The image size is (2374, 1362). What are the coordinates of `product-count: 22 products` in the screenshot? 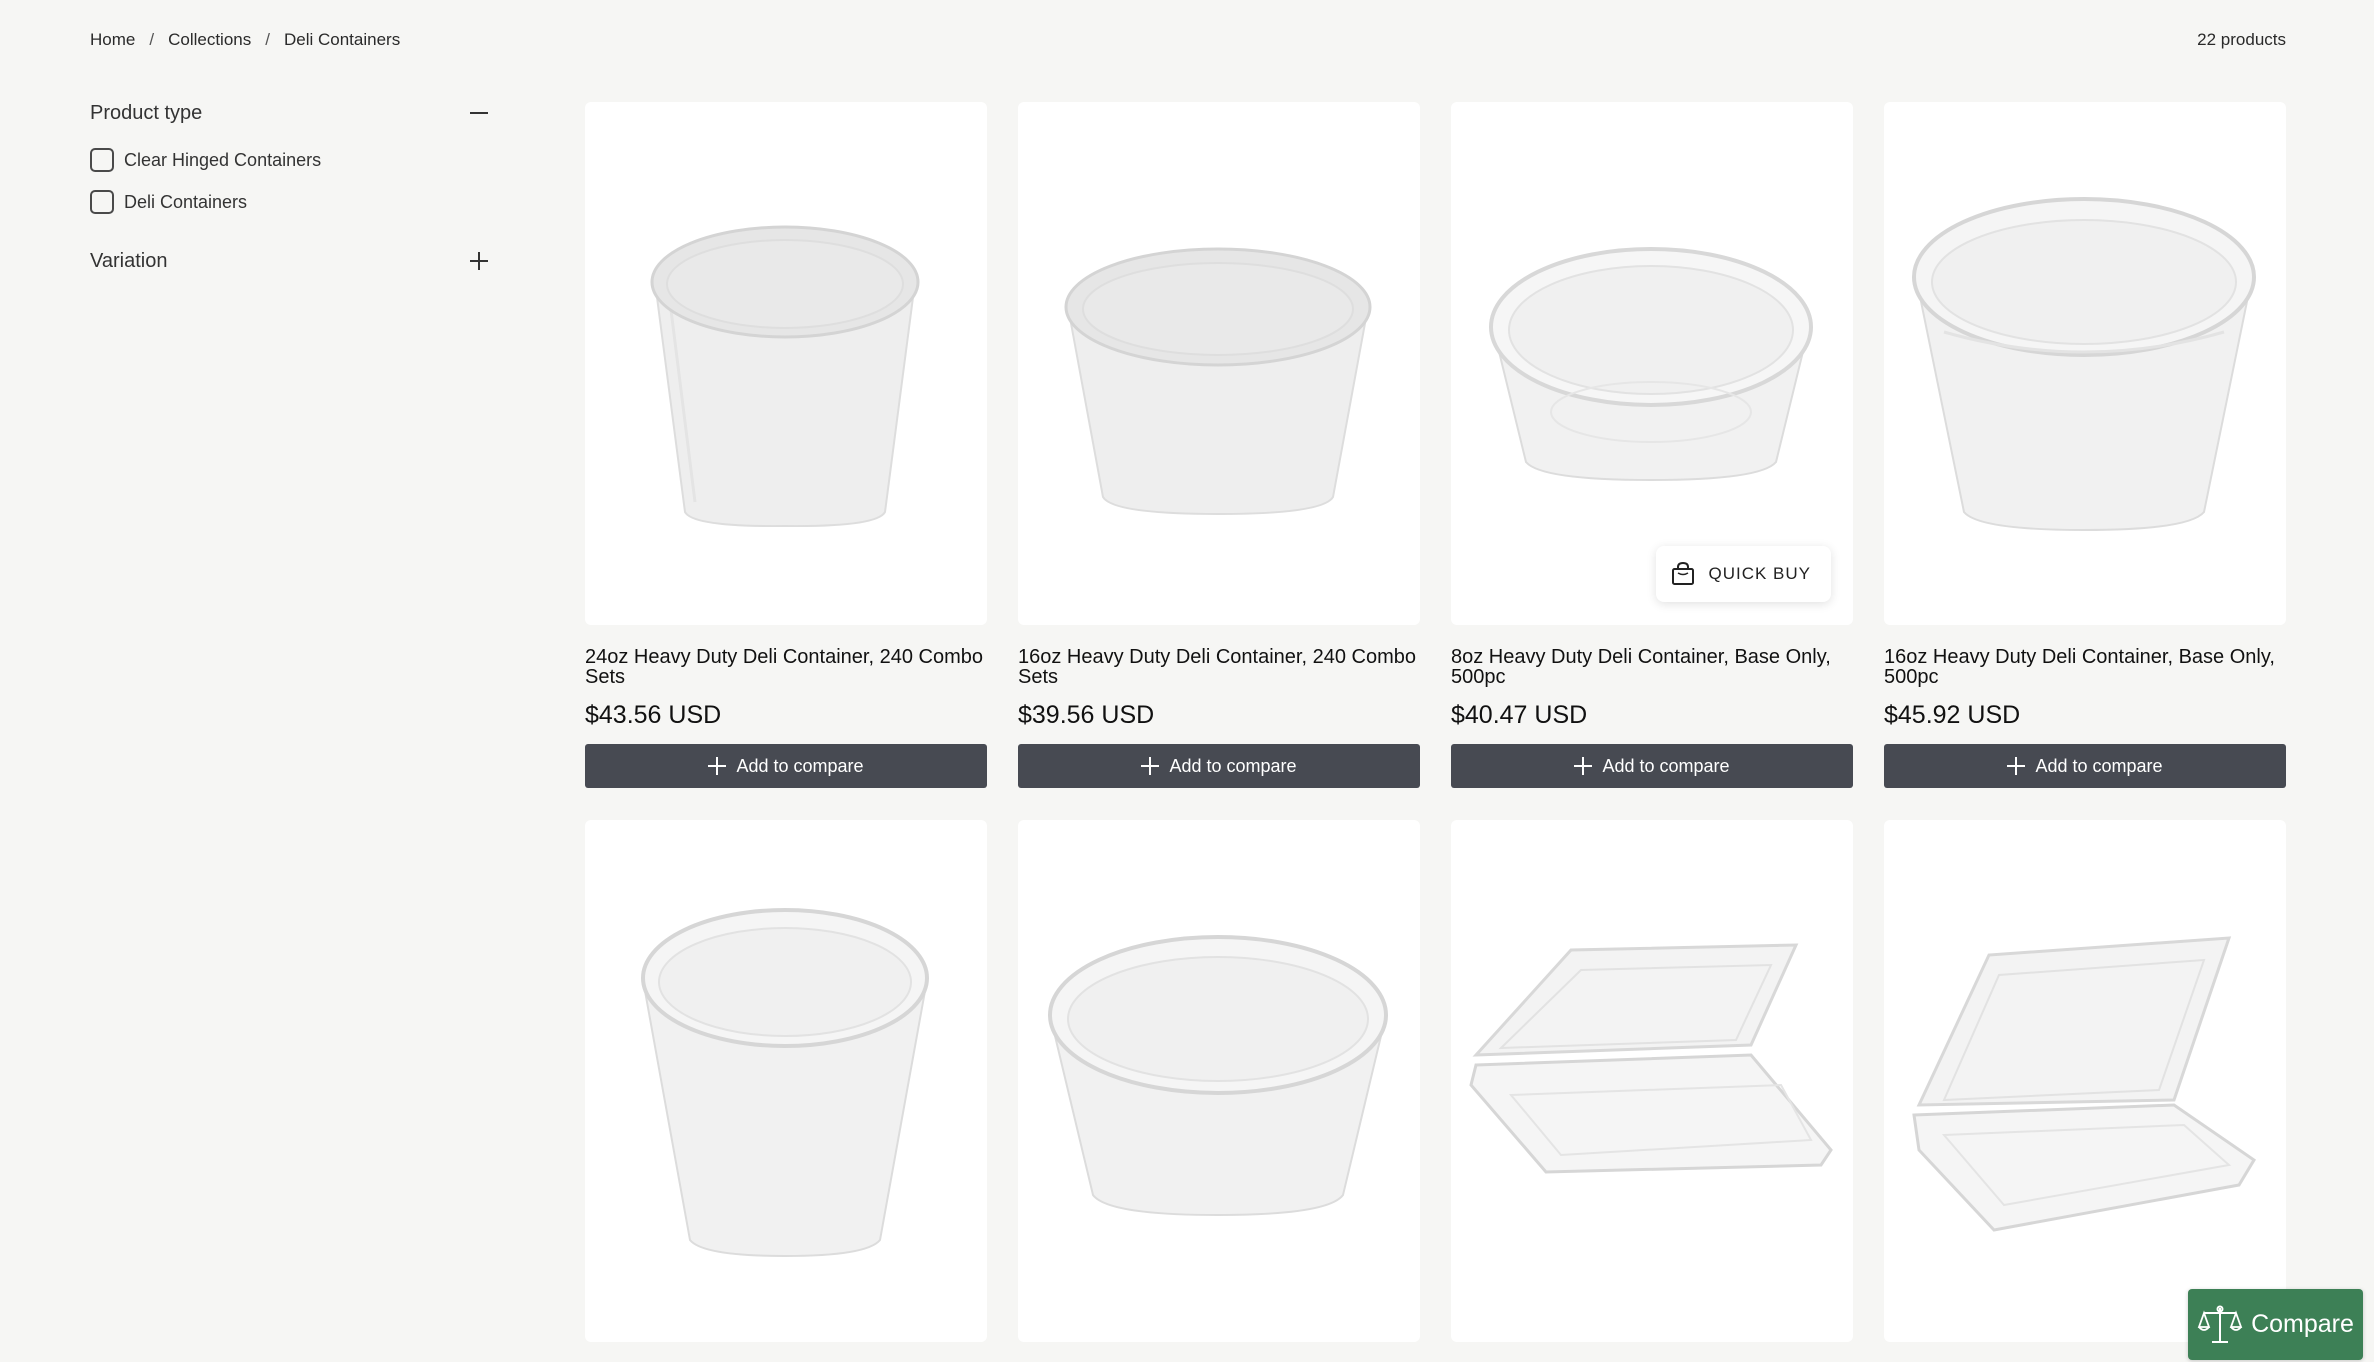 It's located at (2241, 39).